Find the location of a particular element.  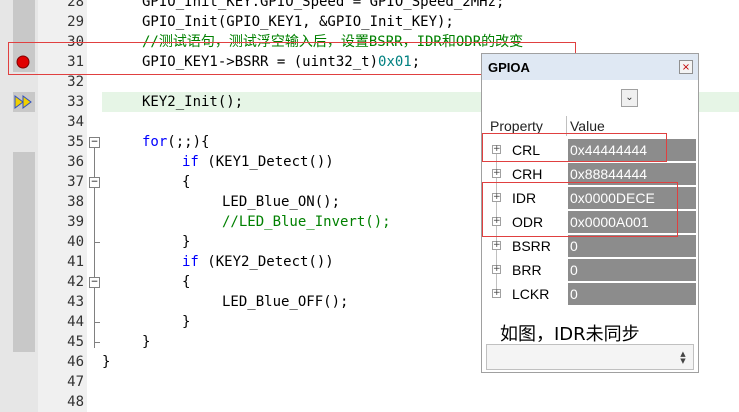

line-number: 48 is located at coordinates (75, 402).